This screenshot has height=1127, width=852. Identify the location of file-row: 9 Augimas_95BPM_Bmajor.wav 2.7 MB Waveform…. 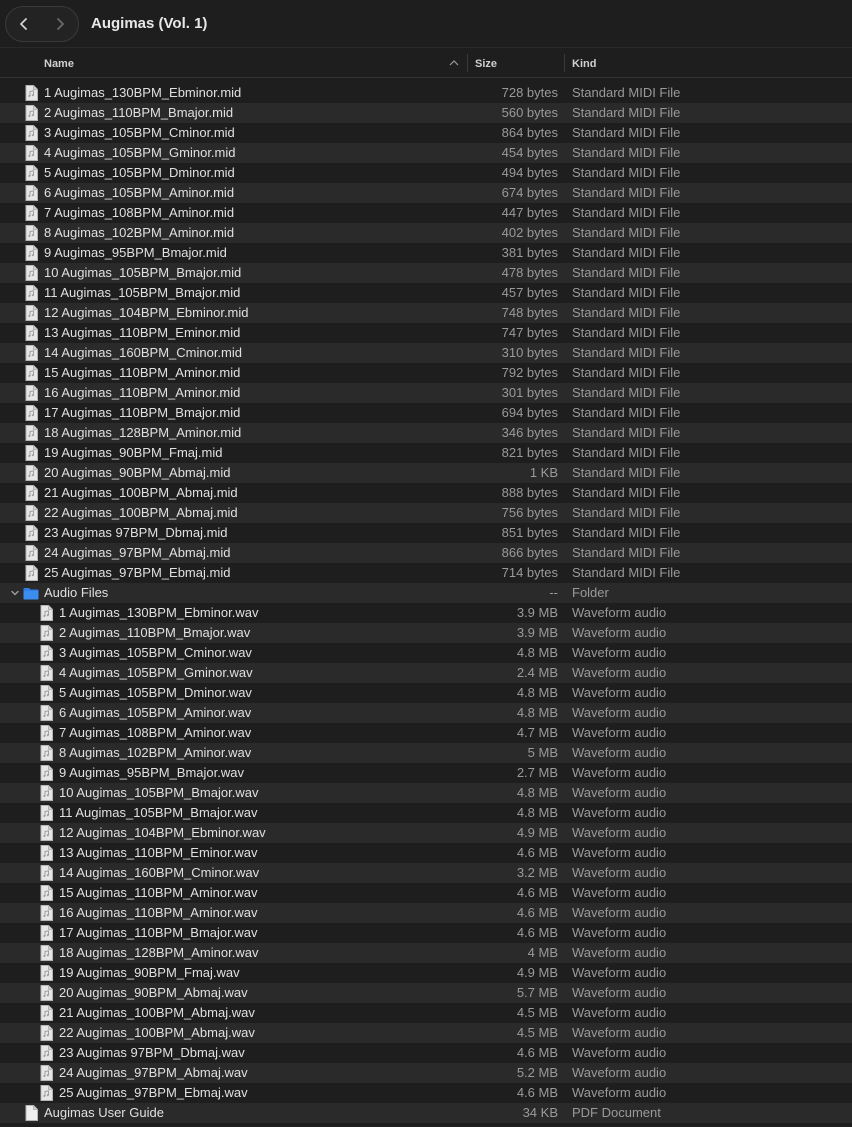
(426, 773).